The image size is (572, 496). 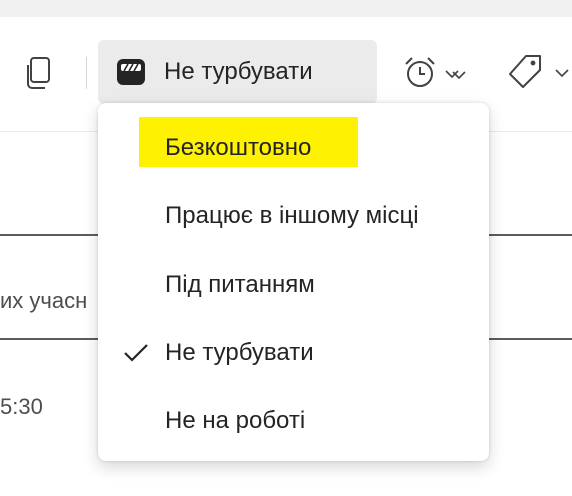 I want to click on menu-item-label: Не турбувати, so click(x=239, y=352).